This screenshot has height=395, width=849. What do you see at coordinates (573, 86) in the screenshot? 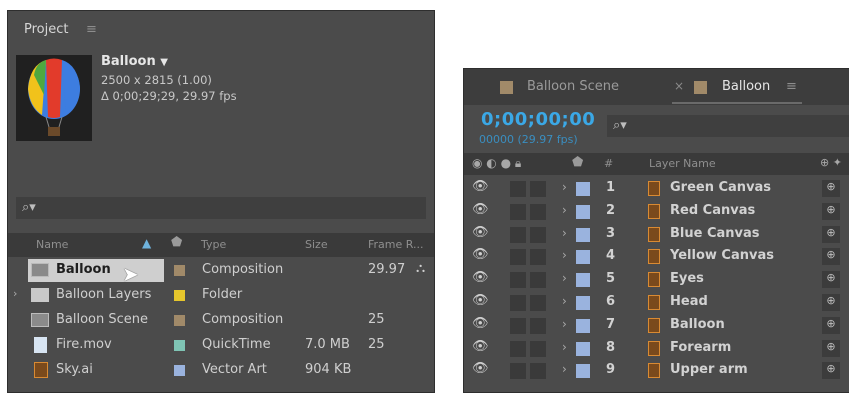
I see `tab-balloon-scene: Balloon Scene` at bounding box center [573, 86].